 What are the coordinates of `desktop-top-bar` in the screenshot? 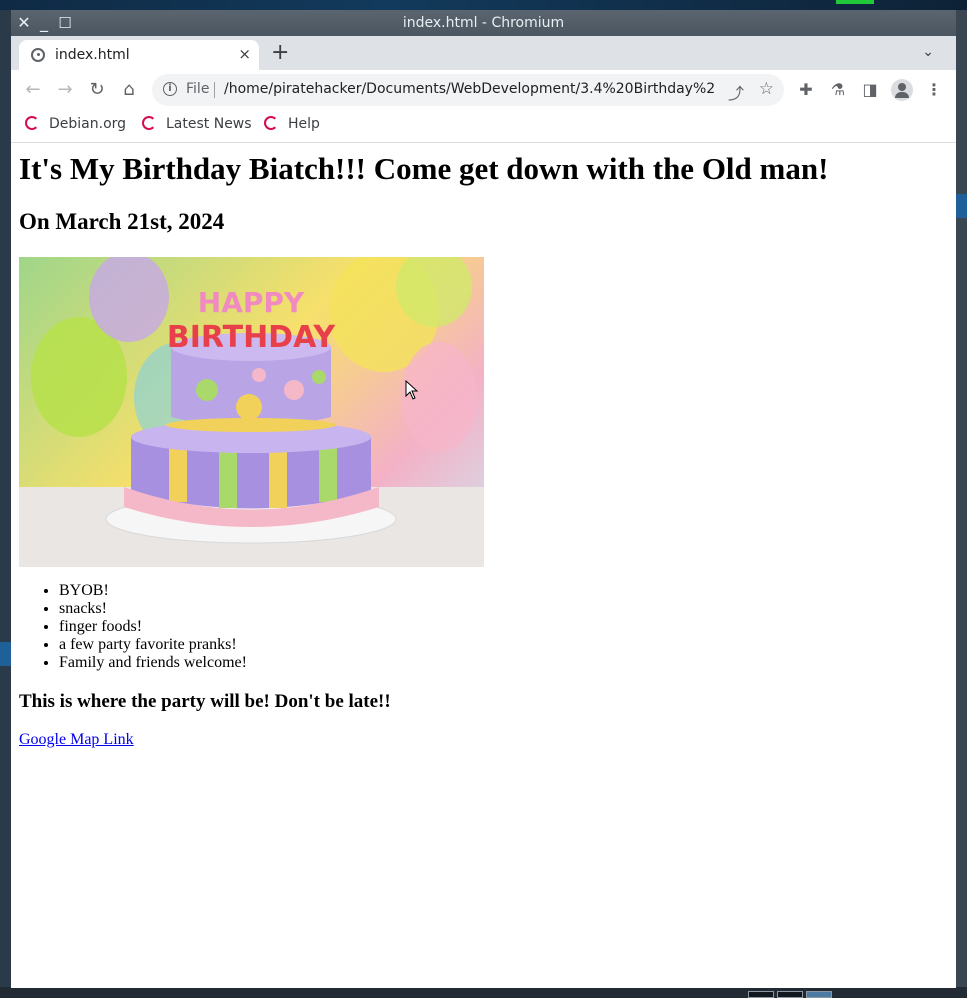 It's located at (483, 5).